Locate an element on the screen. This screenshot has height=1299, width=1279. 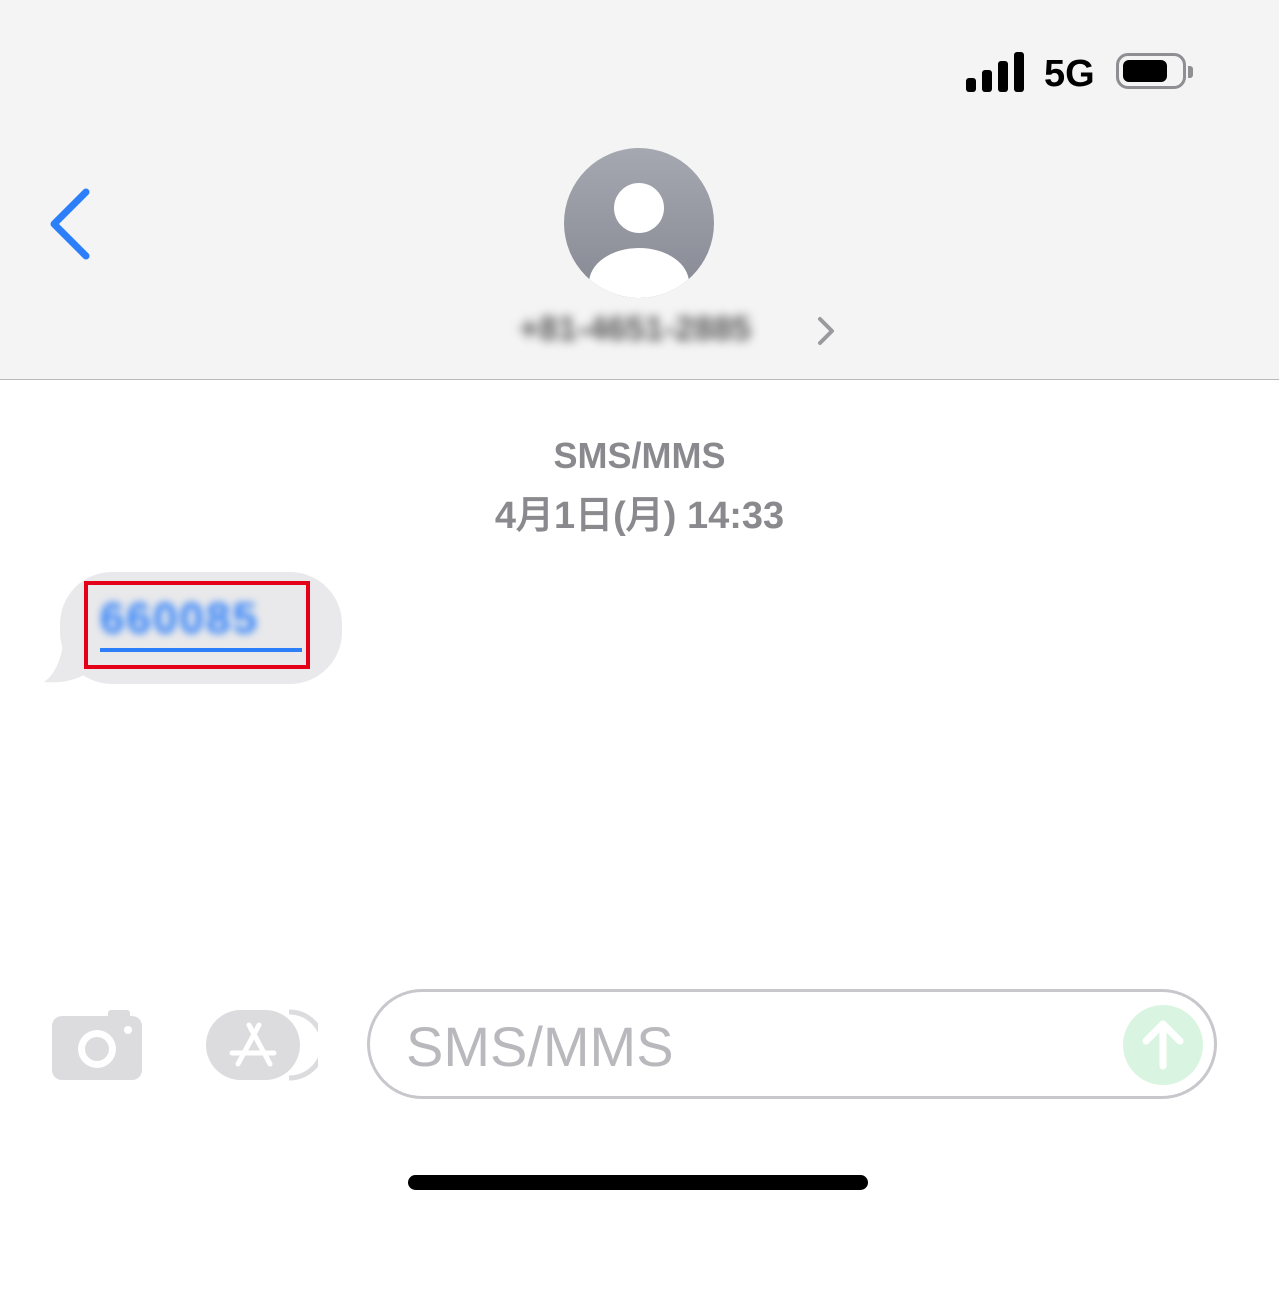
back-button is located at coordinates (75, 225).